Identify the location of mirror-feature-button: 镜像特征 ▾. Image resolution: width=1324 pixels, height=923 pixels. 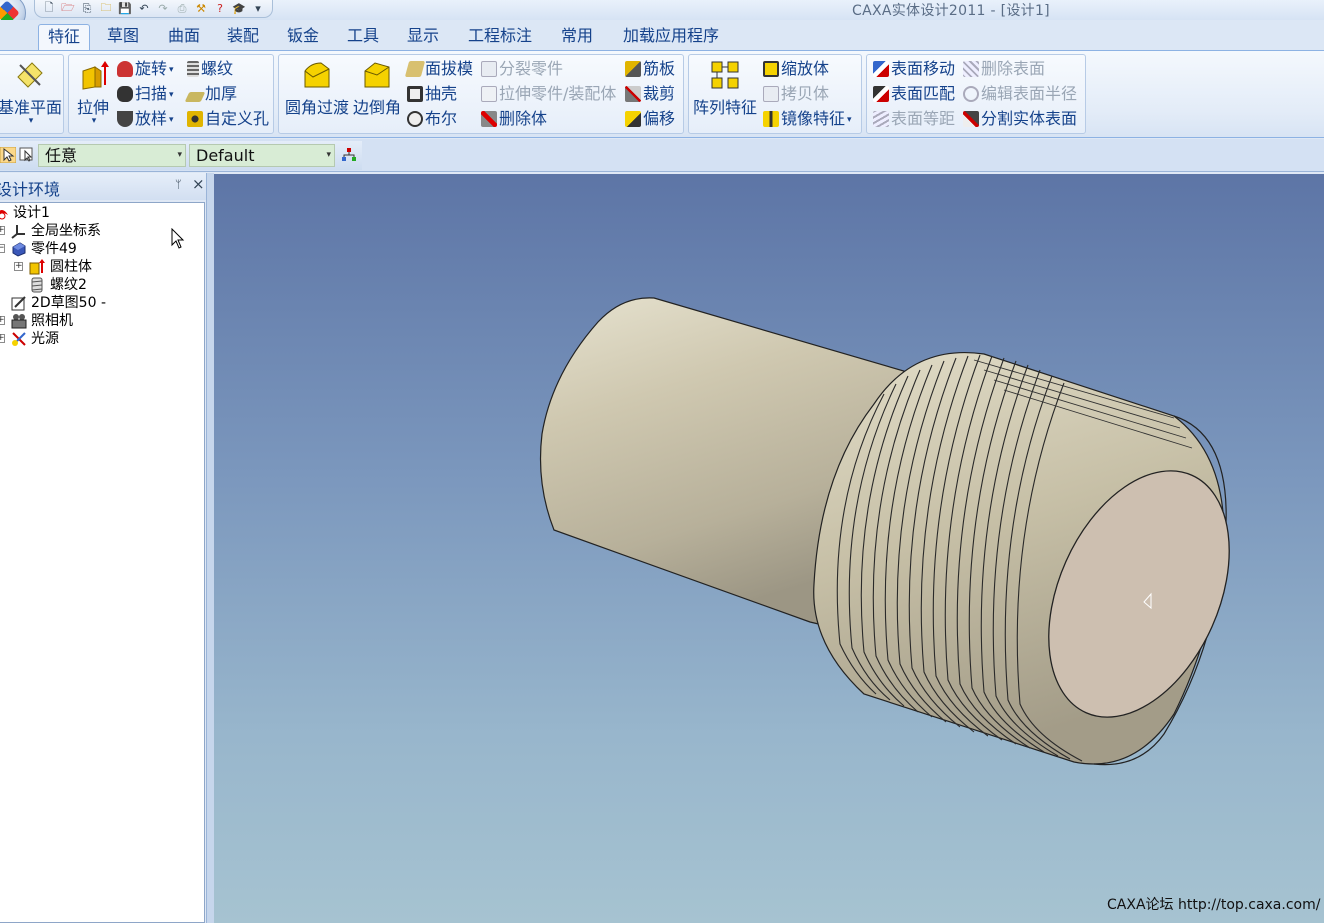
(807, 119).